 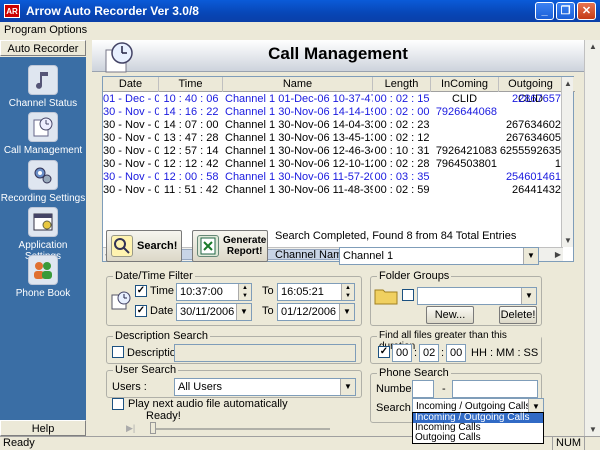 What do you see at coordinates (161, 336) in the screenshot?
I see `group-title: Description Search` at bounding box center [161, 336].